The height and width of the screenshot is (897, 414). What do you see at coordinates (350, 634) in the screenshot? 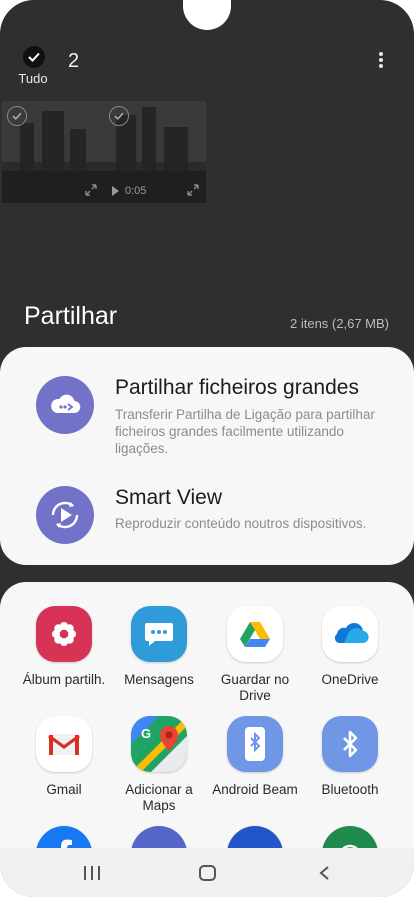
I see `onedrive-icon` at bounding box center [350, 634].